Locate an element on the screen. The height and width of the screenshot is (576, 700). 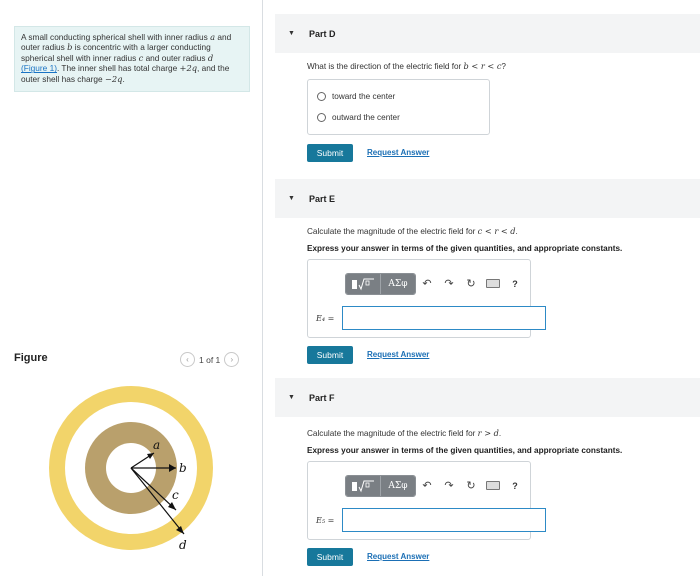
pager-text: 1 of 1 is located at coordinates (210, 359).